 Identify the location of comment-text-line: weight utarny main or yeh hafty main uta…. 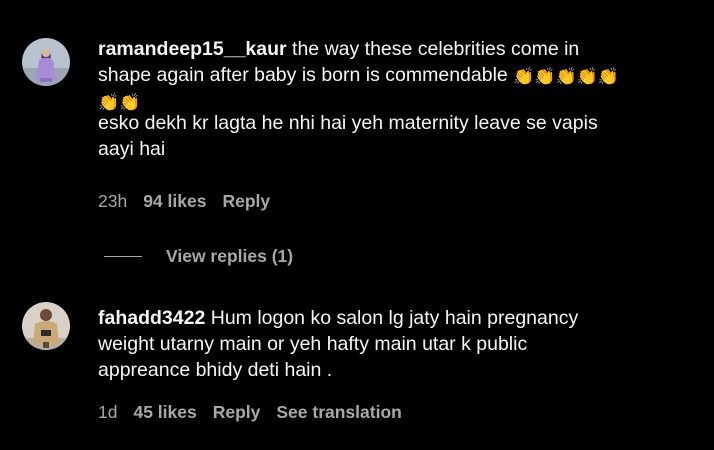
(313, 344).